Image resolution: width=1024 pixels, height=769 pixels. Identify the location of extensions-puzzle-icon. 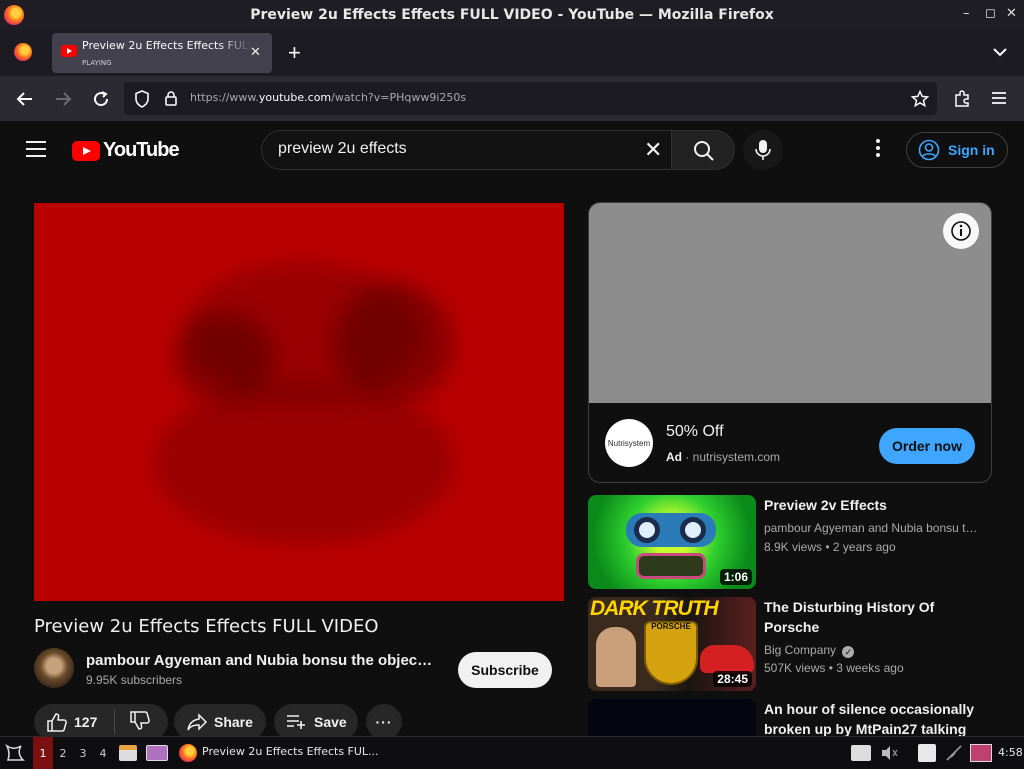
(962, 99).